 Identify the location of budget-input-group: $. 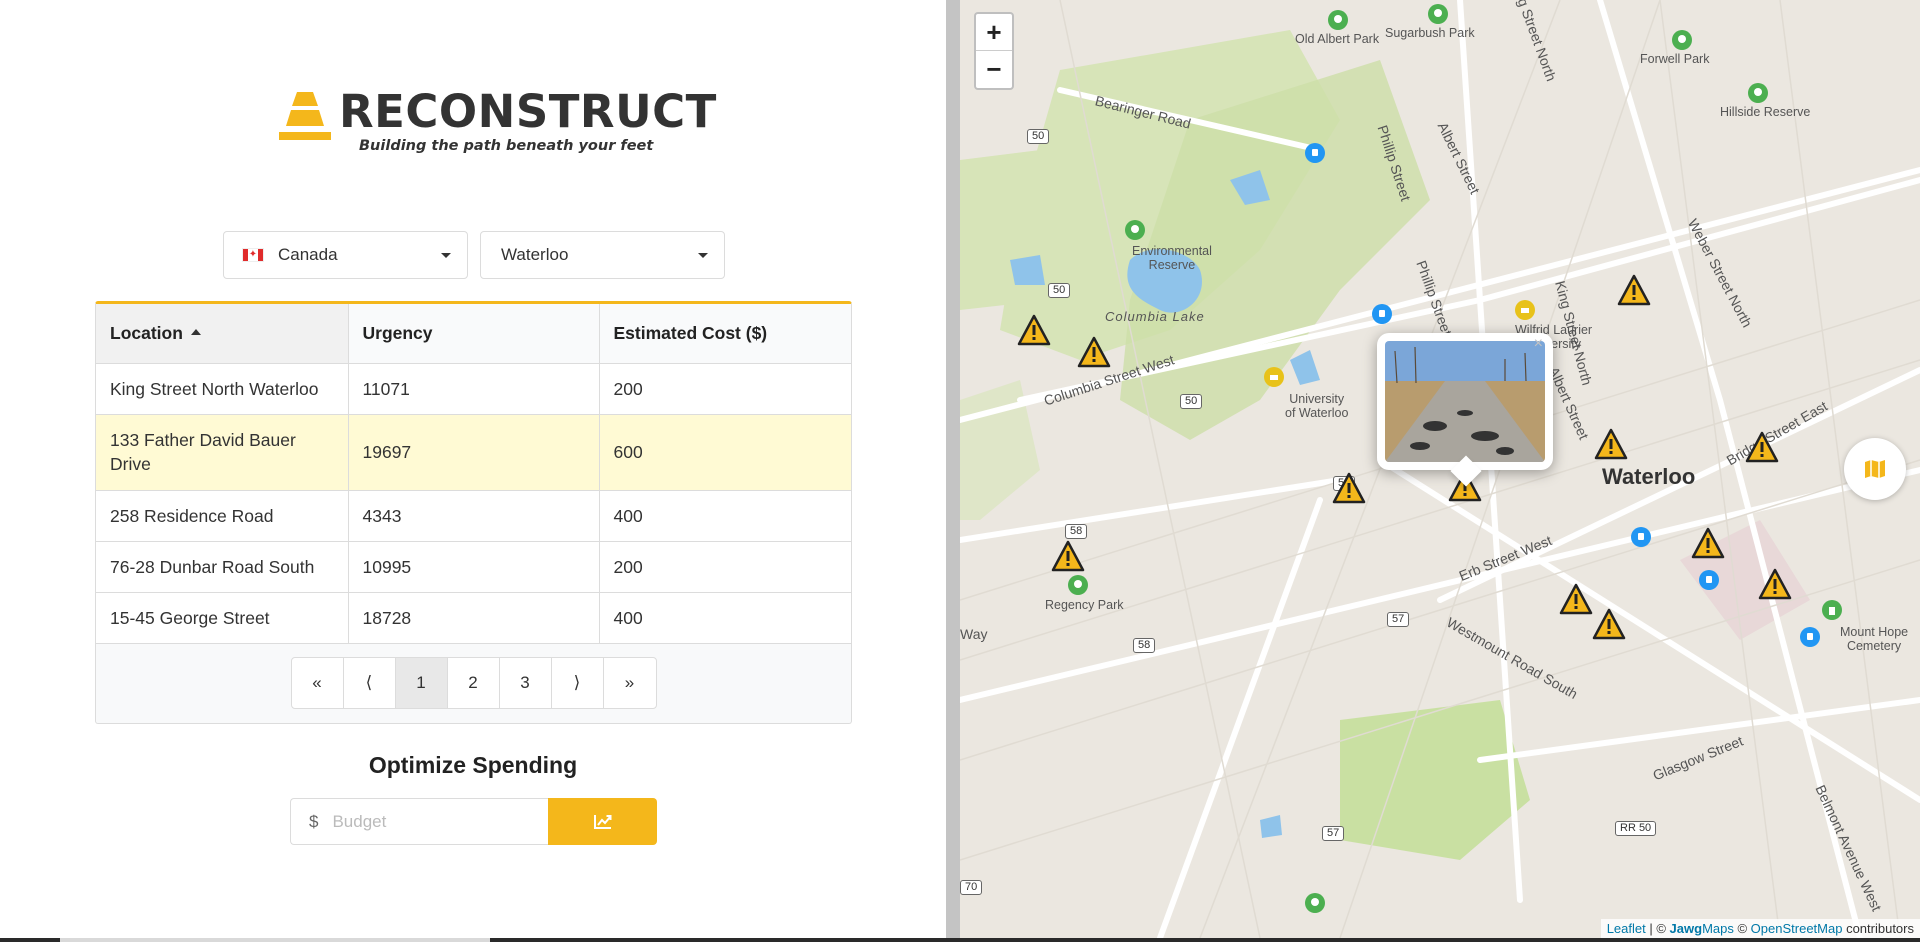
(419, 821).